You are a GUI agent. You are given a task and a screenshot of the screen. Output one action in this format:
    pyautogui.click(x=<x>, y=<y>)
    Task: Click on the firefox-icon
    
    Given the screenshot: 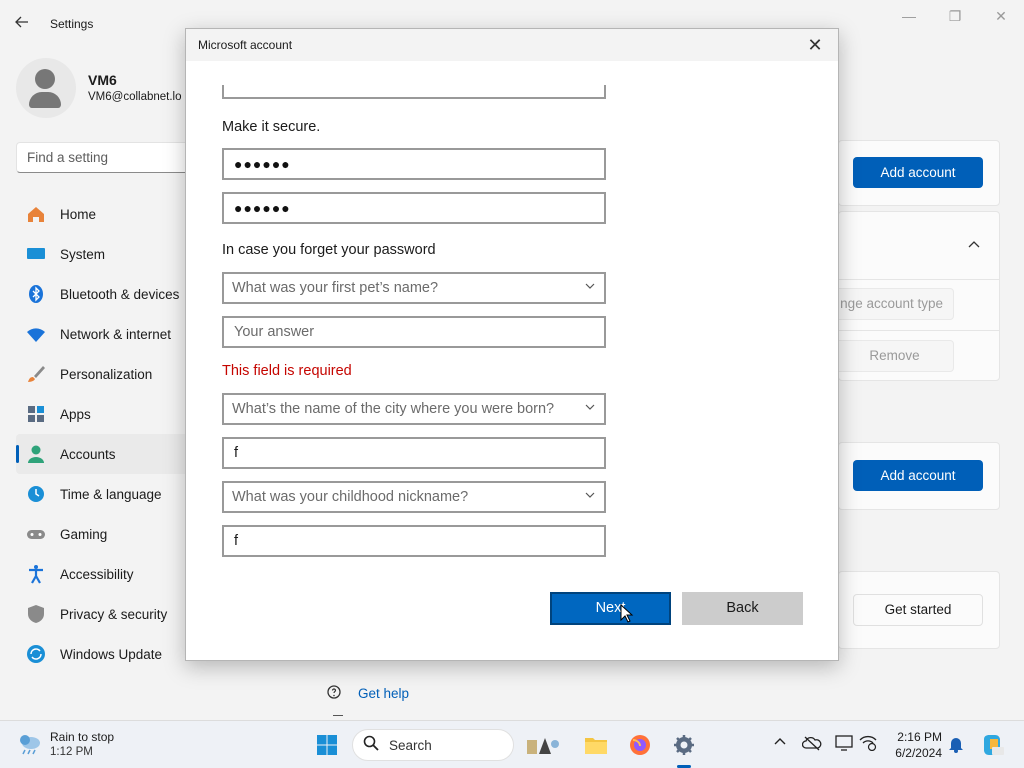 What is the action you would take?
    pyautogui.click(x=640, y=745)
    